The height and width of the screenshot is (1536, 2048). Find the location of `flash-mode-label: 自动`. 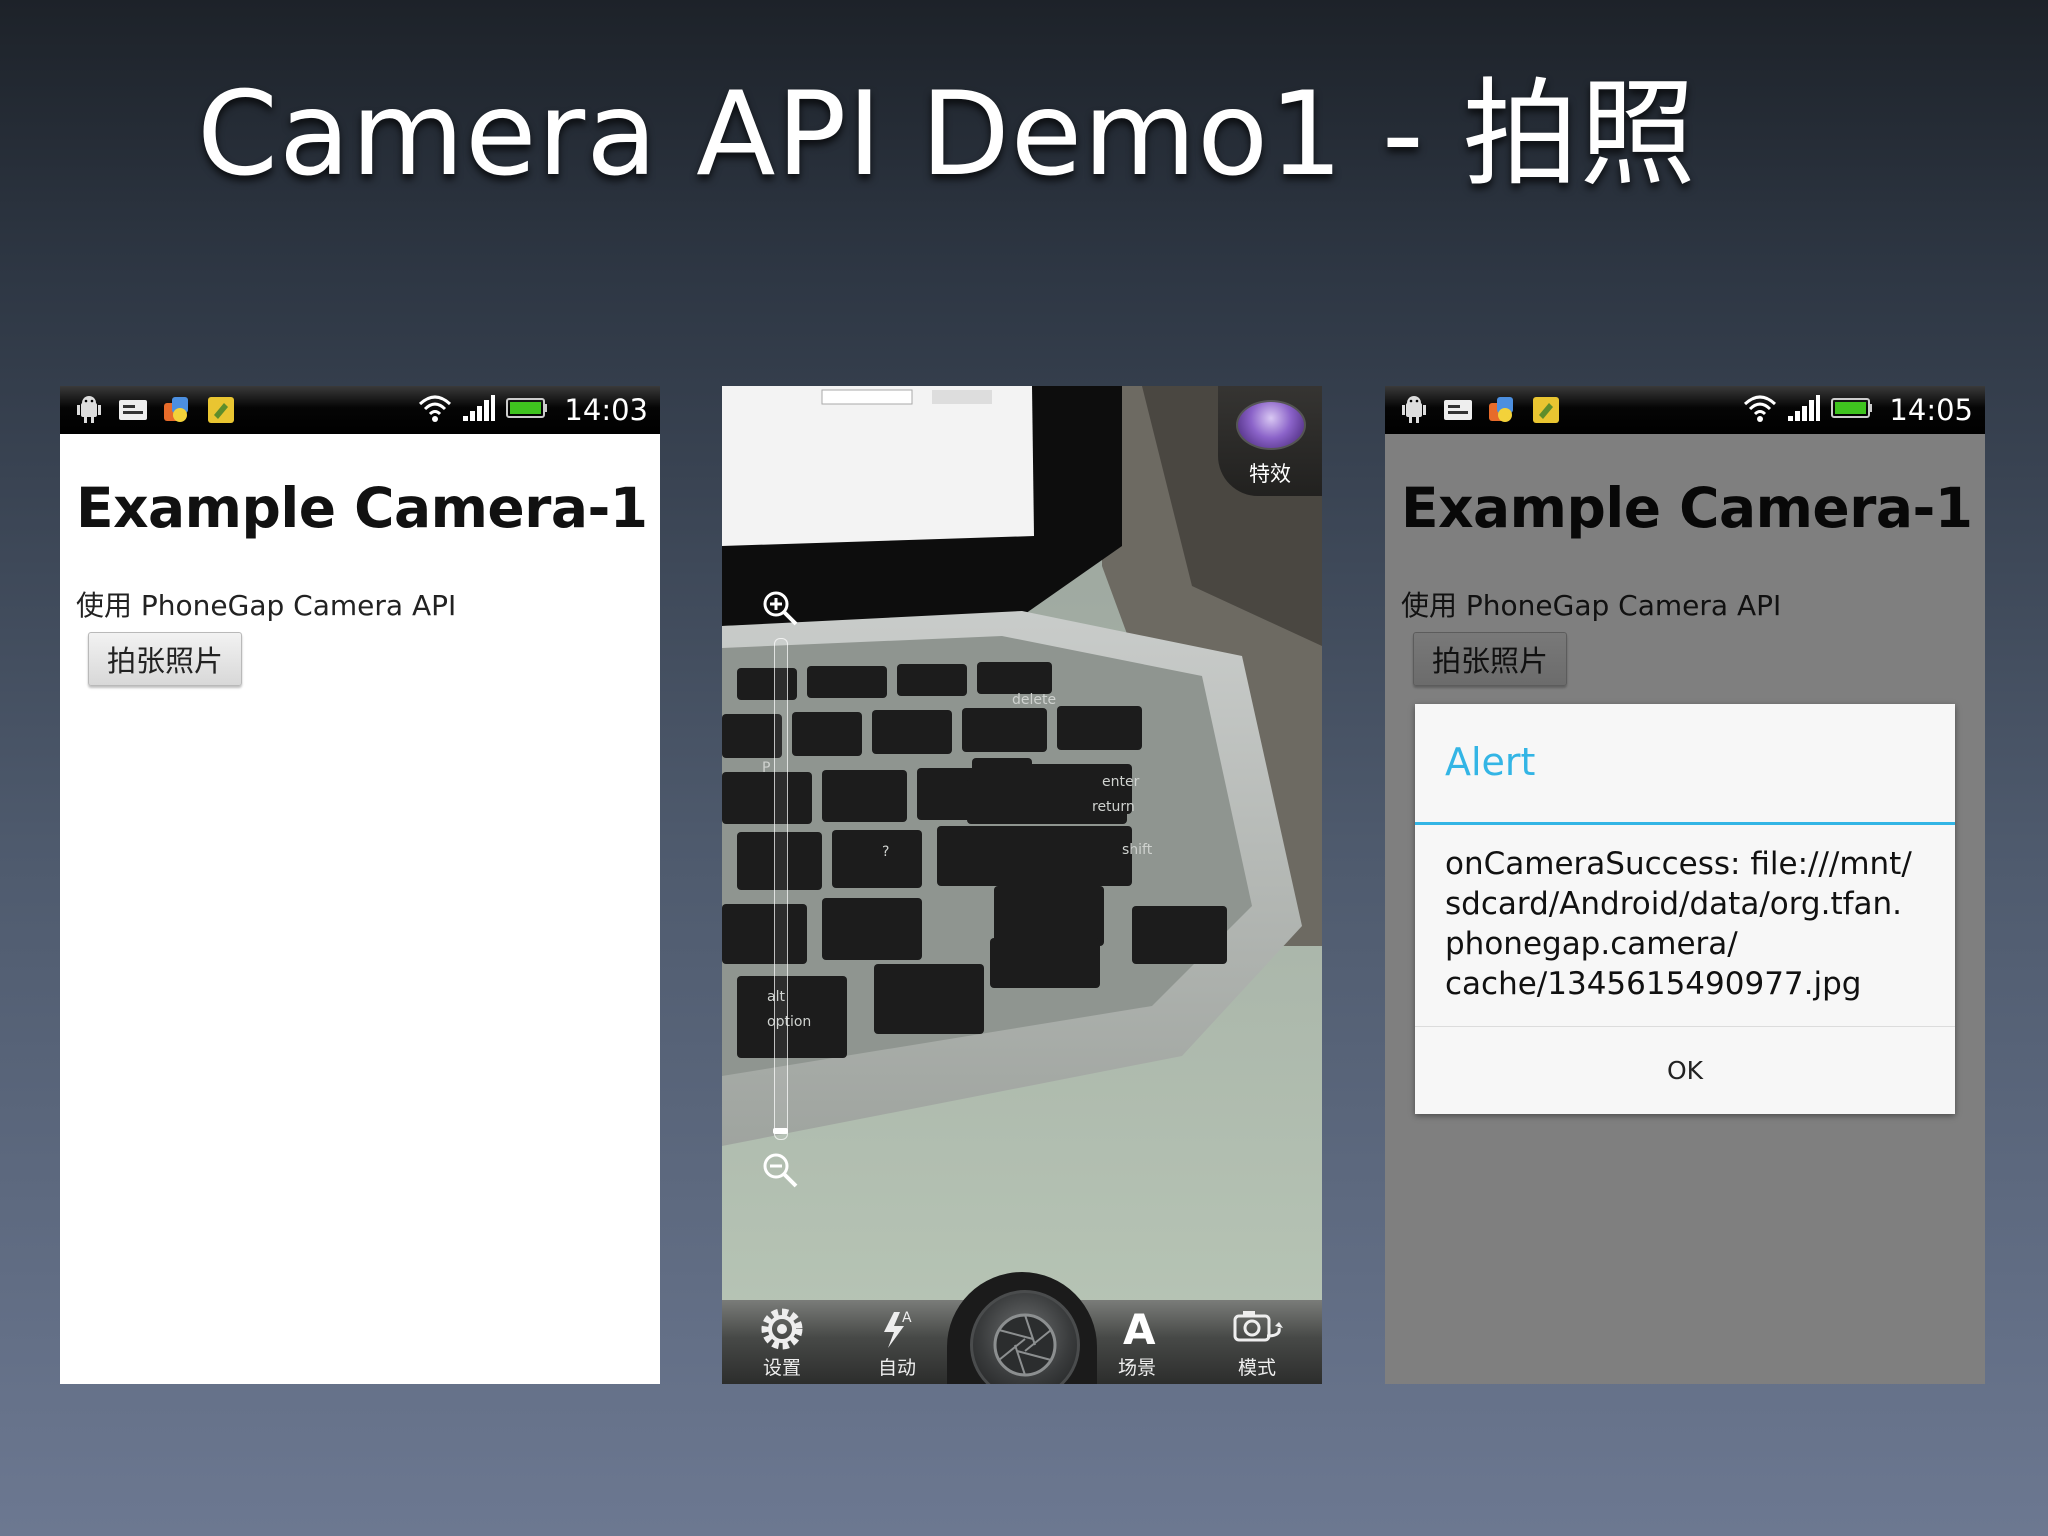

flash-mode-label: 自动 is located at coordinates (896, 1368).